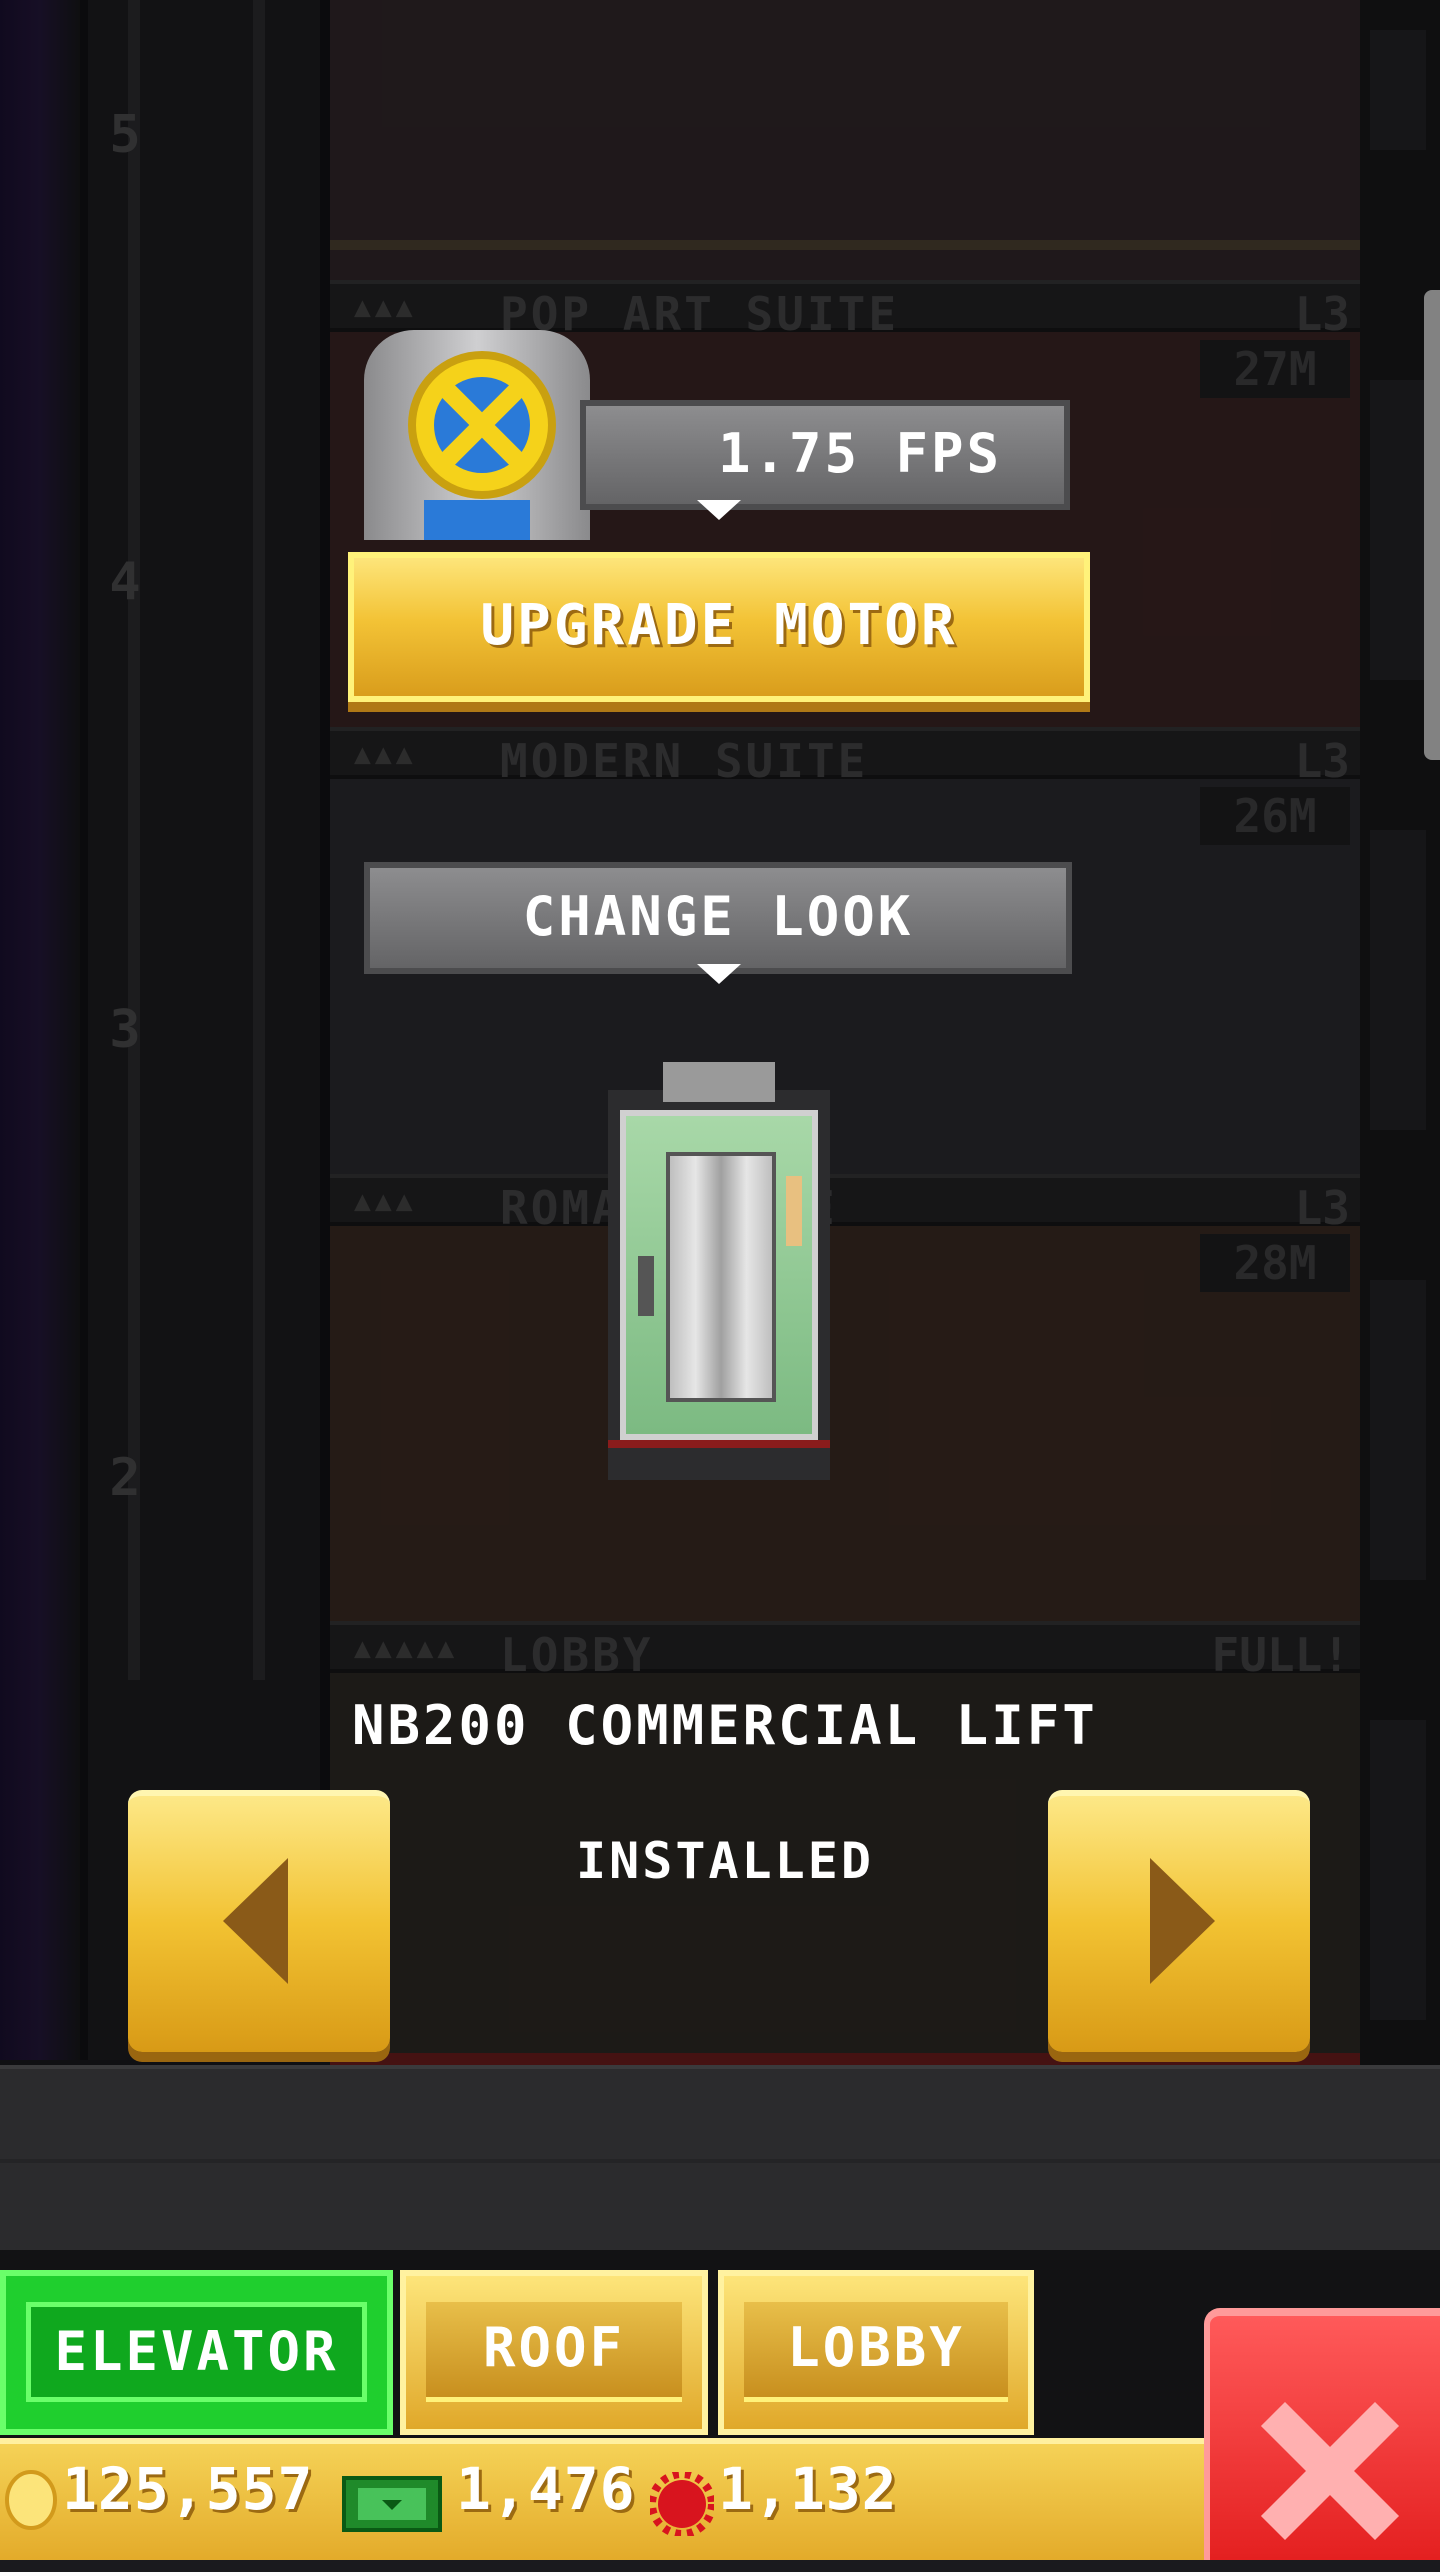 The height and width of the screenshot is (2572, 1440). What do you see at coordinates (546, 2489) in the screenshot?
I see `bux-count: 1,476` at bounding box center [546, 2489].